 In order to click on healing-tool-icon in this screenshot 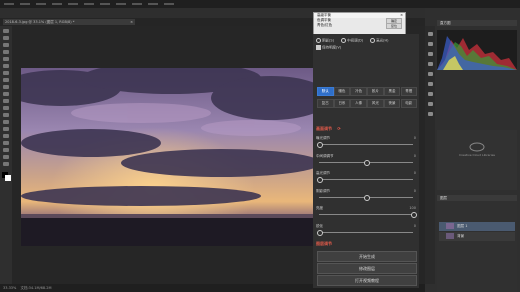, I will do `click(6, 73)`.